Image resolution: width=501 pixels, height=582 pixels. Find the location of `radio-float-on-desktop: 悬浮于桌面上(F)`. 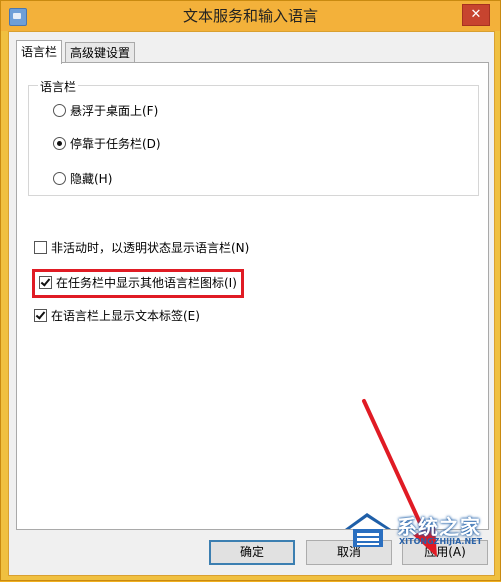

radio-float-on-desktop: 悬浮于桌面上(F) is located at coordinates (105, 111).